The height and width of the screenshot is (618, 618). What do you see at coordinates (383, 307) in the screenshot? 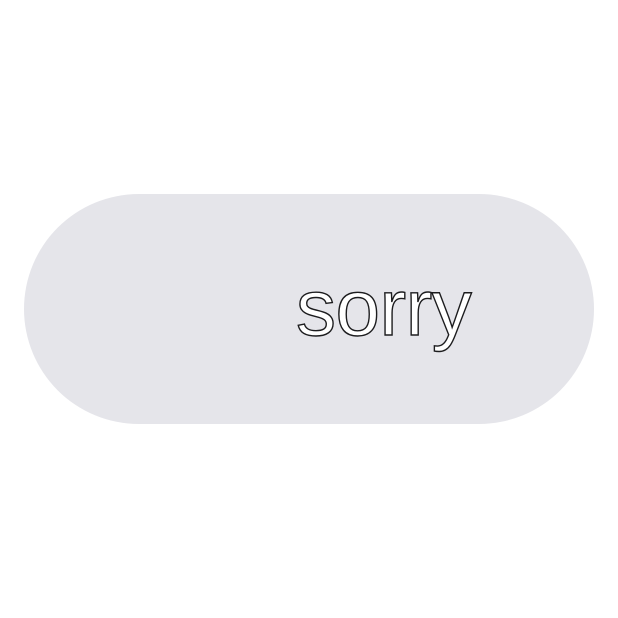
I see `suggestion-chip-label: sorry` at bounding box center [383, 307].